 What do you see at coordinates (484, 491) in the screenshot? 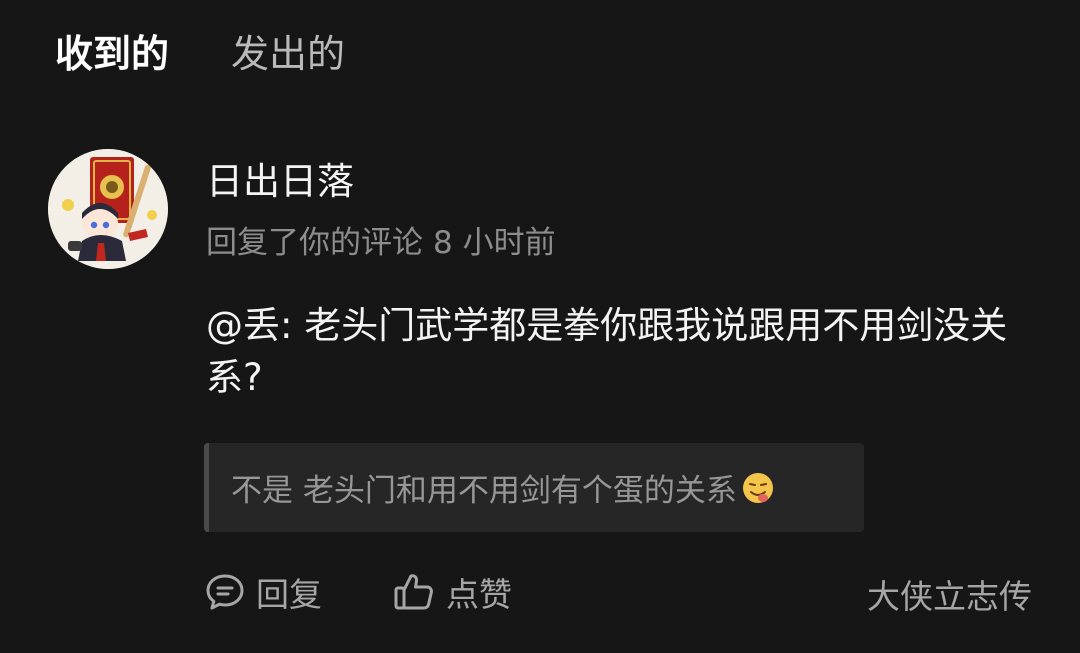
I see `quoted-text: 不是 老头门和用不用剑有个蛋的关系` at bounding box center [484, 491].